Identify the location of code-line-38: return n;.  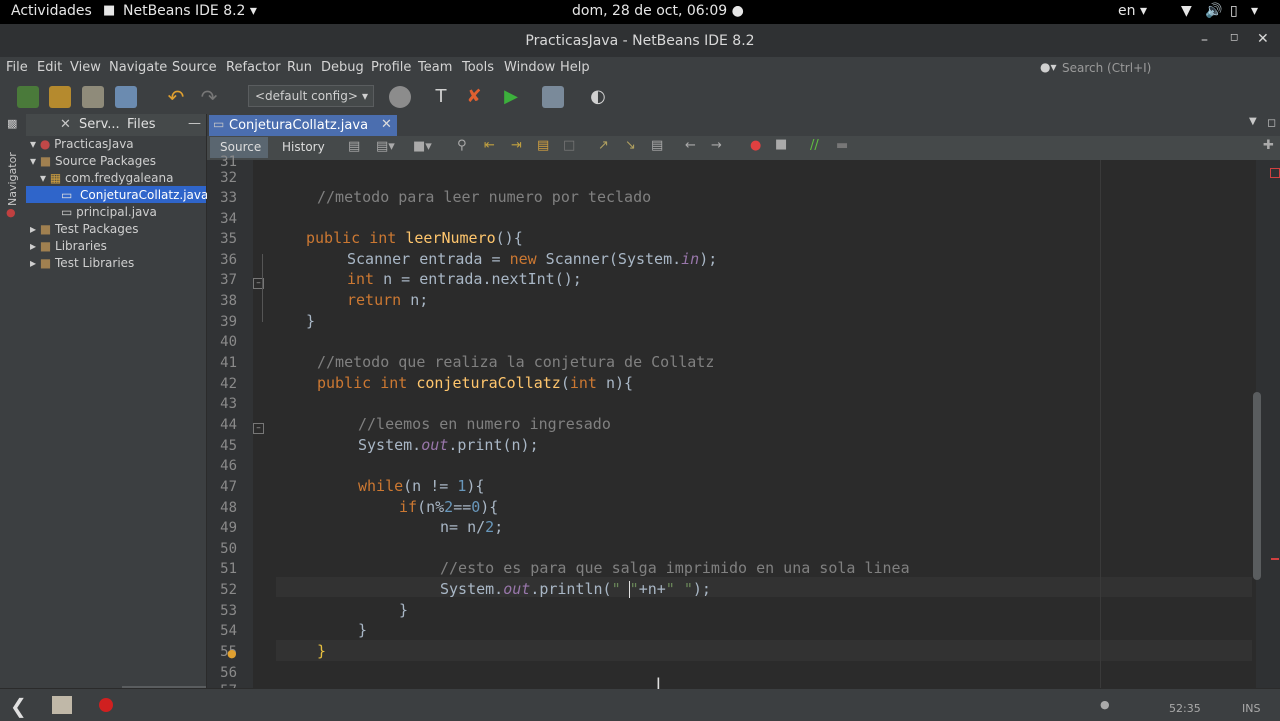
(387, 300).